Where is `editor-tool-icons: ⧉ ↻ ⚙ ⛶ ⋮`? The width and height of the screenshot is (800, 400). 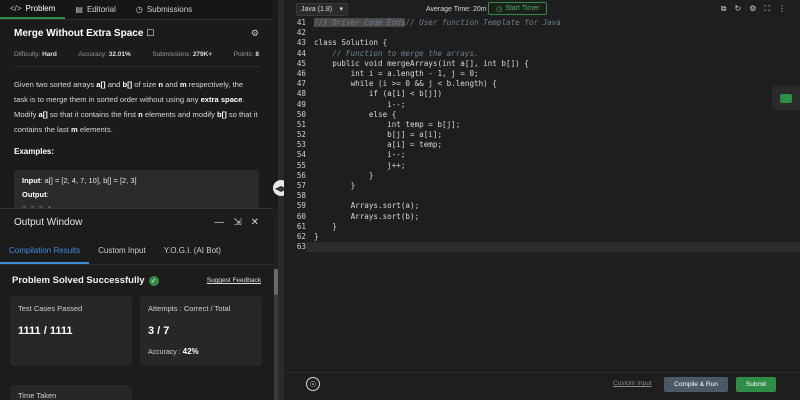 editor-tool-icons: ⧉ ↻ ⚙ ⛶ ⋮ is located at coordinates (753, 9).